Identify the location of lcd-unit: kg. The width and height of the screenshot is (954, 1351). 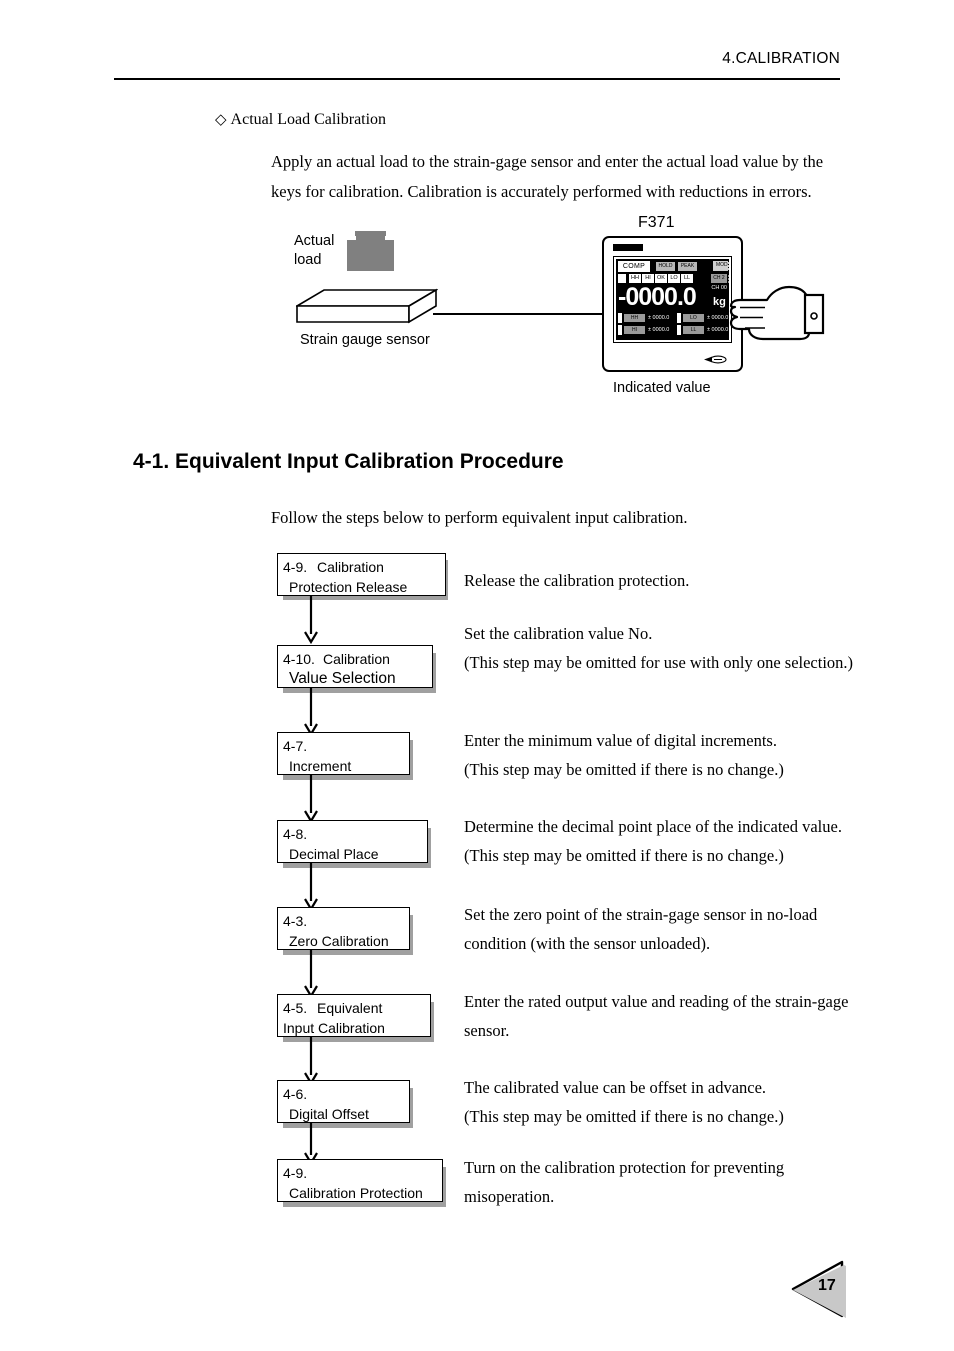
(719, 302).